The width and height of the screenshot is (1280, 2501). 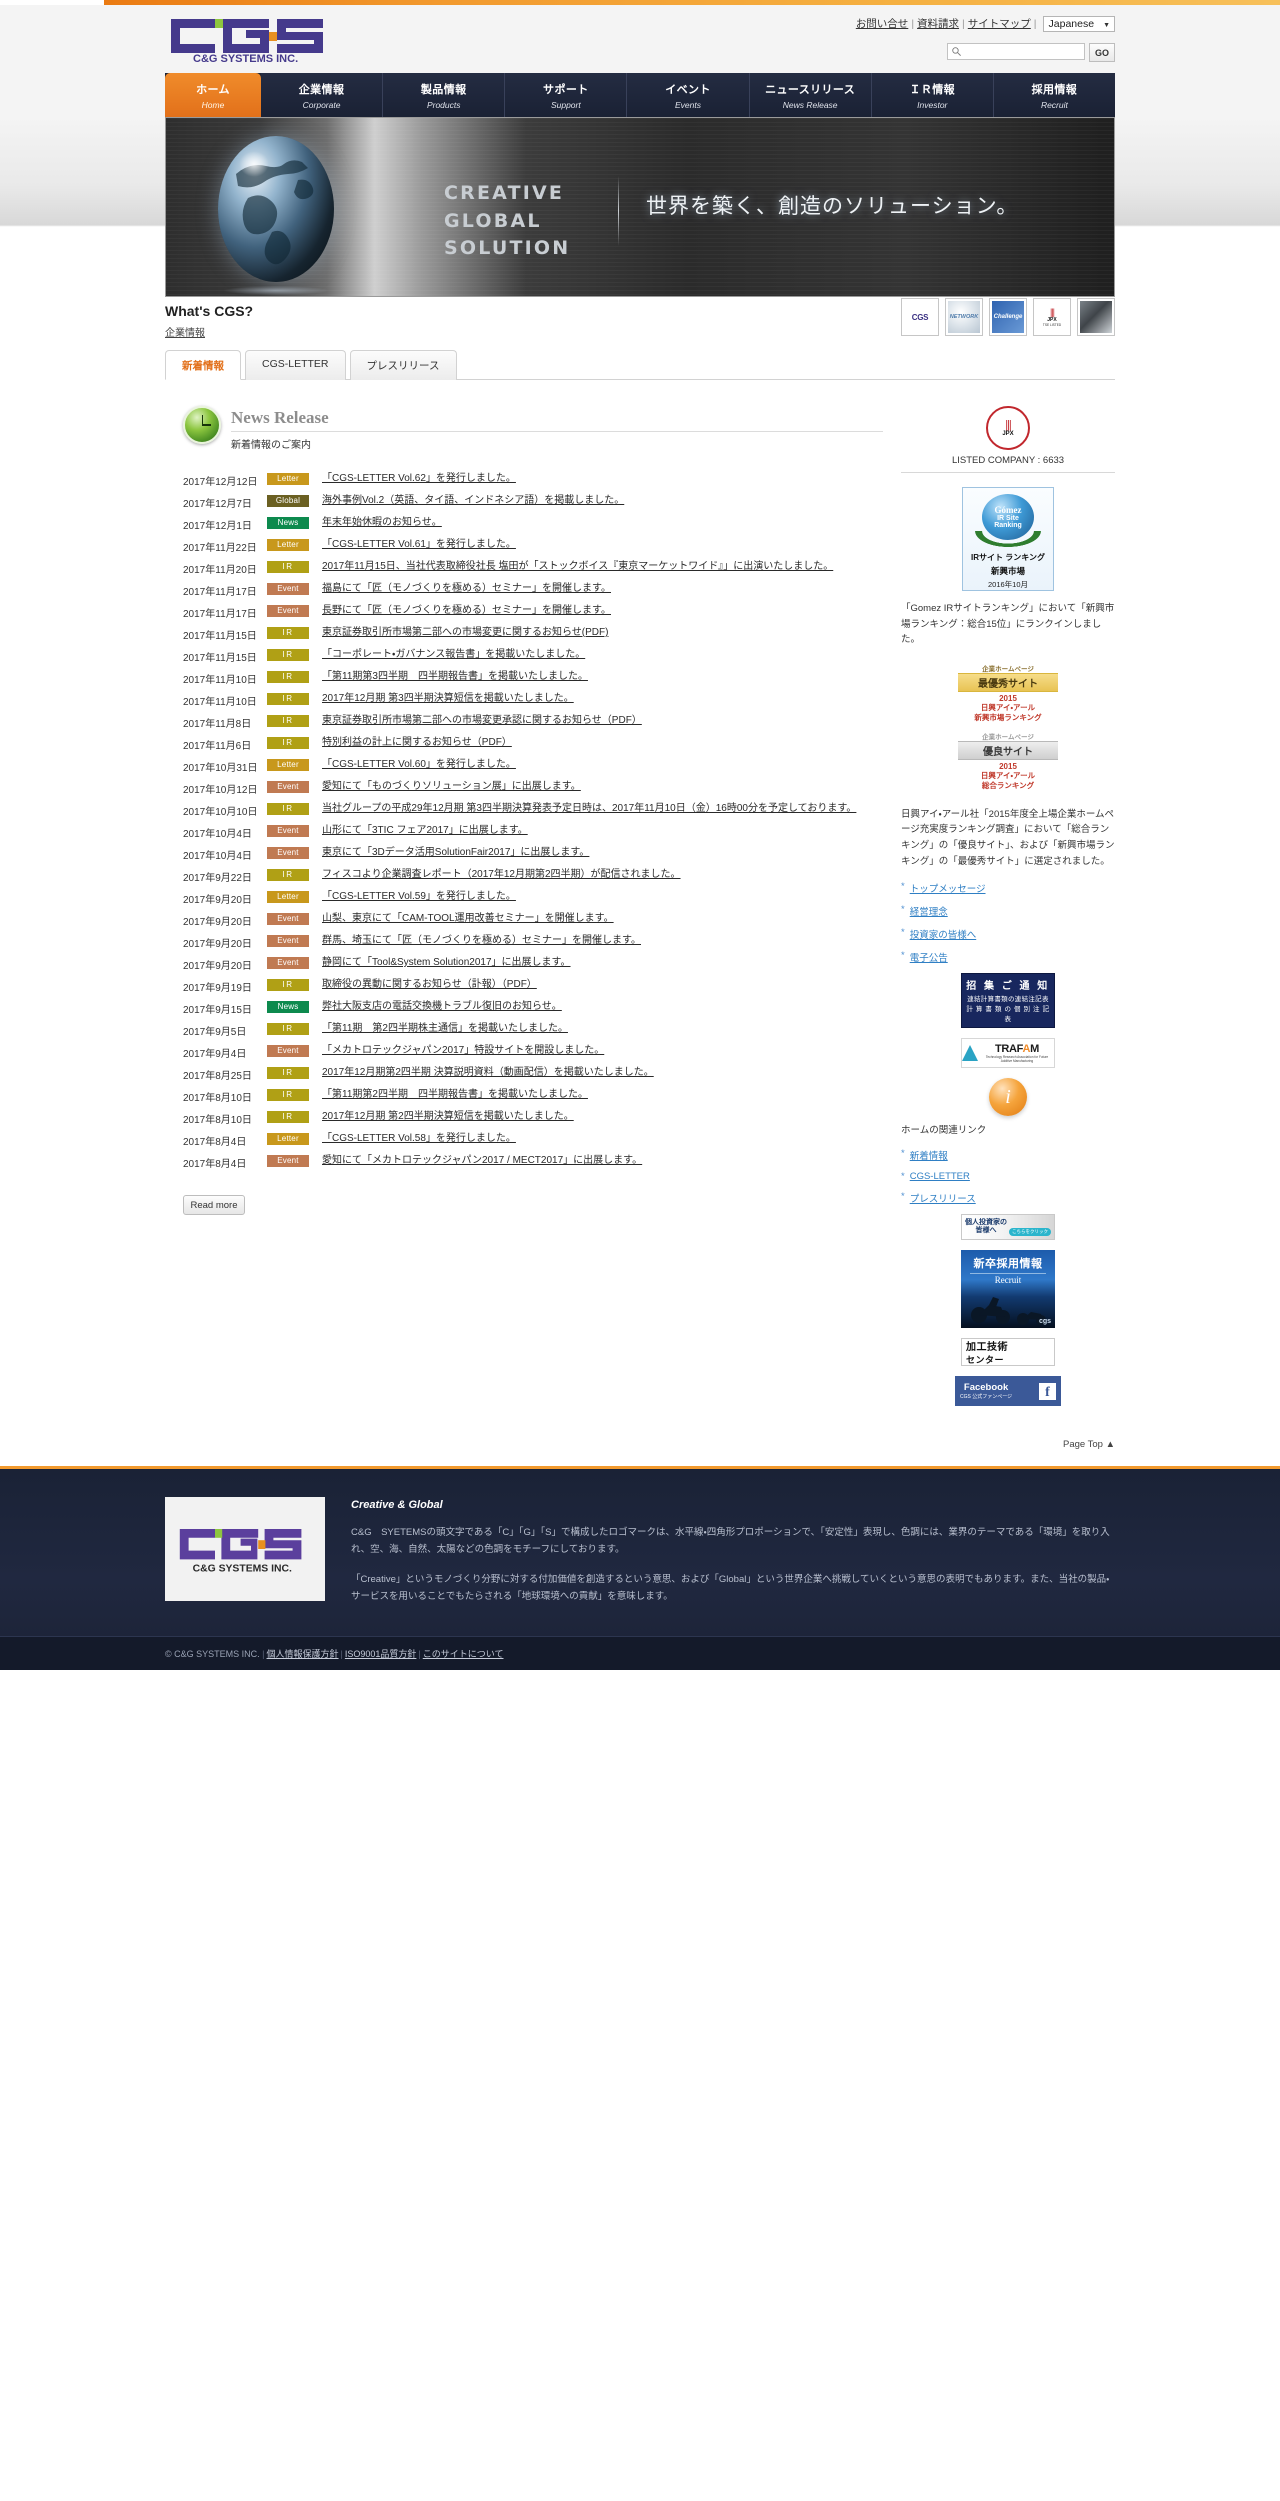 I want to click on sidebar-link-home-2: プレスリリース, so click(x=943, y=1198).